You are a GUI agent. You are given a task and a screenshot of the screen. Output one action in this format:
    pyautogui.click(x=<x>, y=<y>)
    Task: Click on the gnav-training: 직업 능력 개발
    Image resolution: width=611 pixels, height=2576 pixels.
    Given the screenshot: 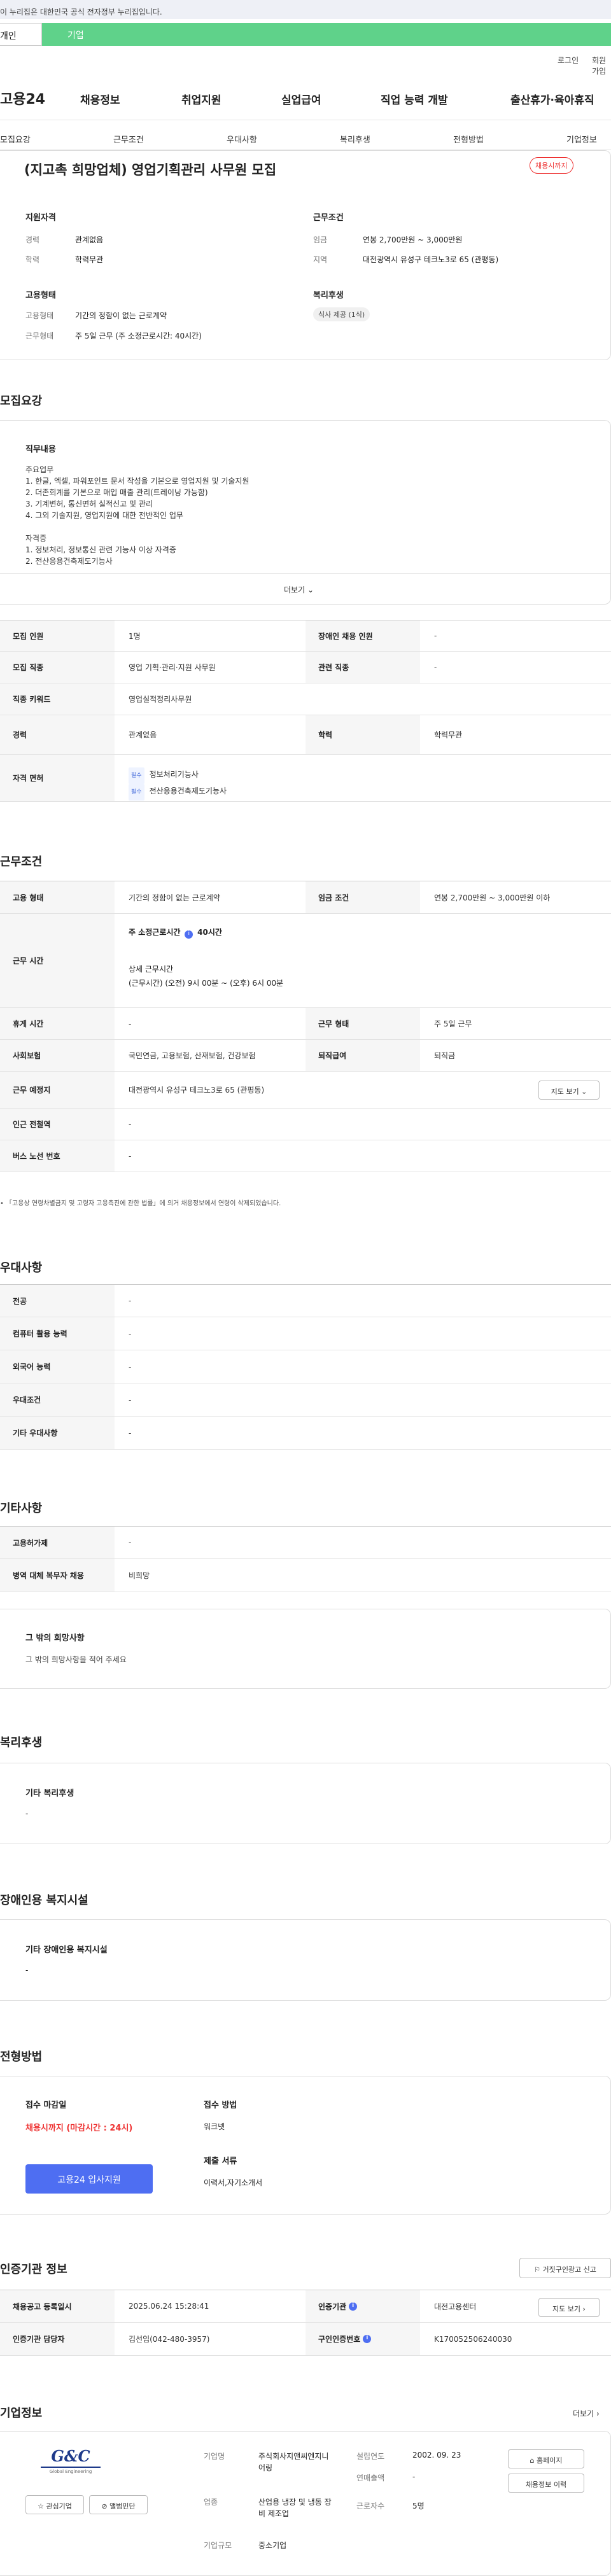 What is the action you would take?
    pyautogui.click(x=414, y=99)
    